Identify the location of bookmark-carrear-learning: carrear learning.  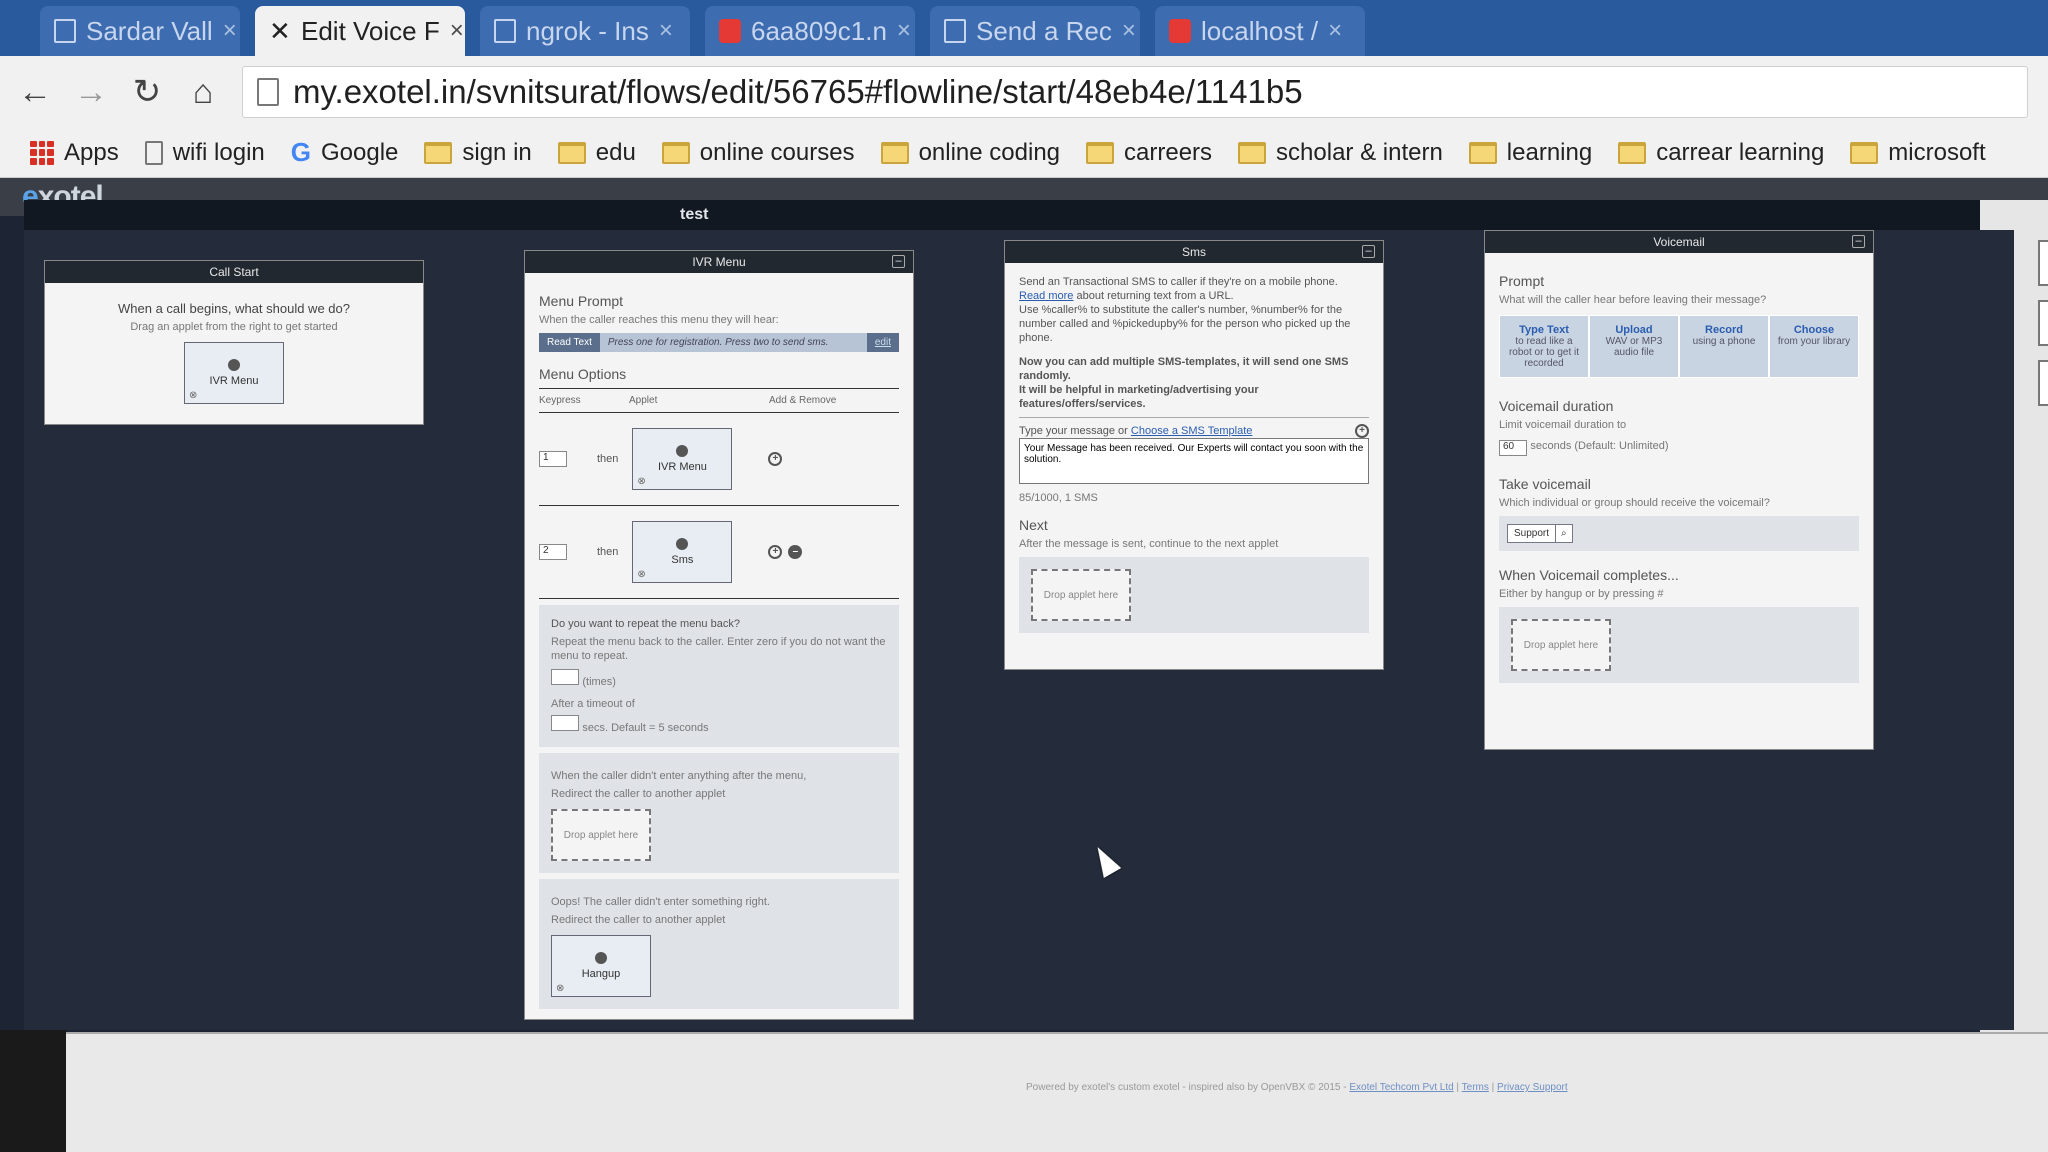
(1721, 153).